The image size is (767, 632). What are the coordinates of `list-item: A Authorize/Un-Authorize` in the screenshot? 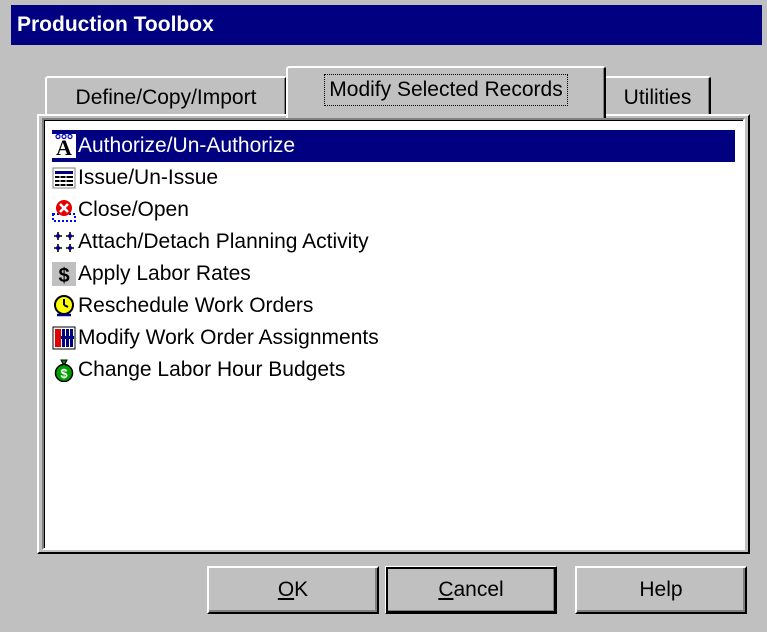 It's located at (393, 146).